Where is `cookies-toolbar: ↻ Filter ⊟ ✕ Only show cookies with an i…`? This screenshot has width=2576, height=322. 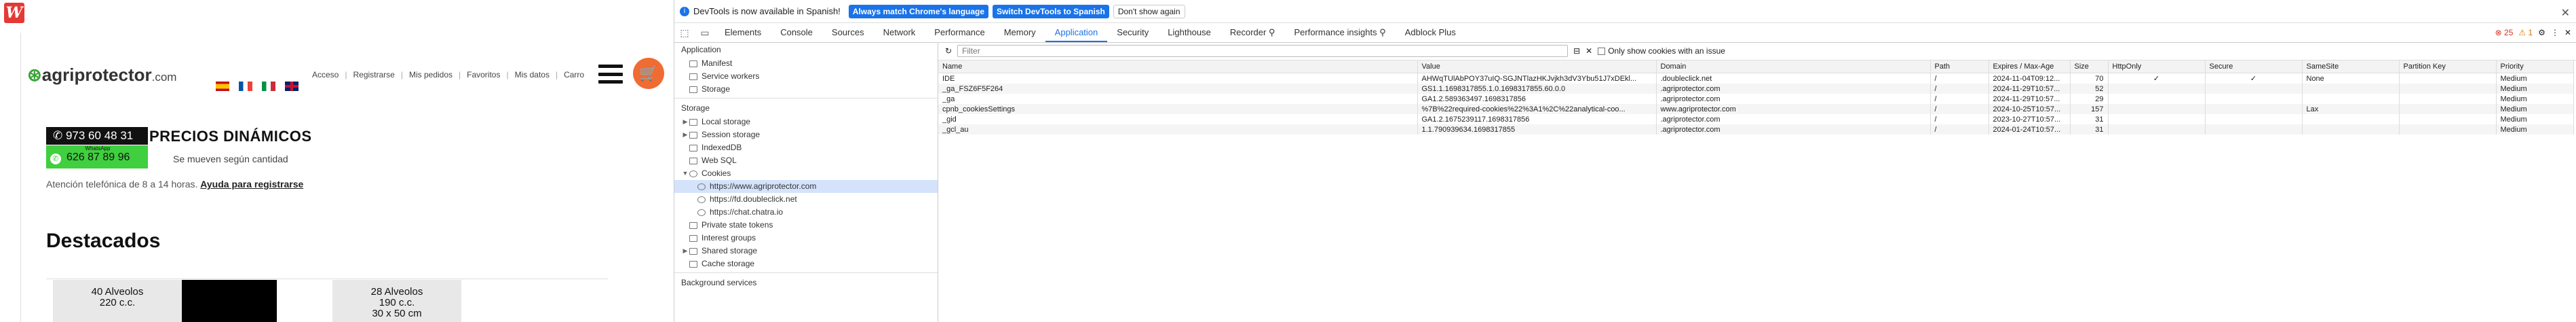 cookies-toolbar: ↻ Filter ⊟ ✕ Only show cookies with an i… is located at coordinates (1757, 51).